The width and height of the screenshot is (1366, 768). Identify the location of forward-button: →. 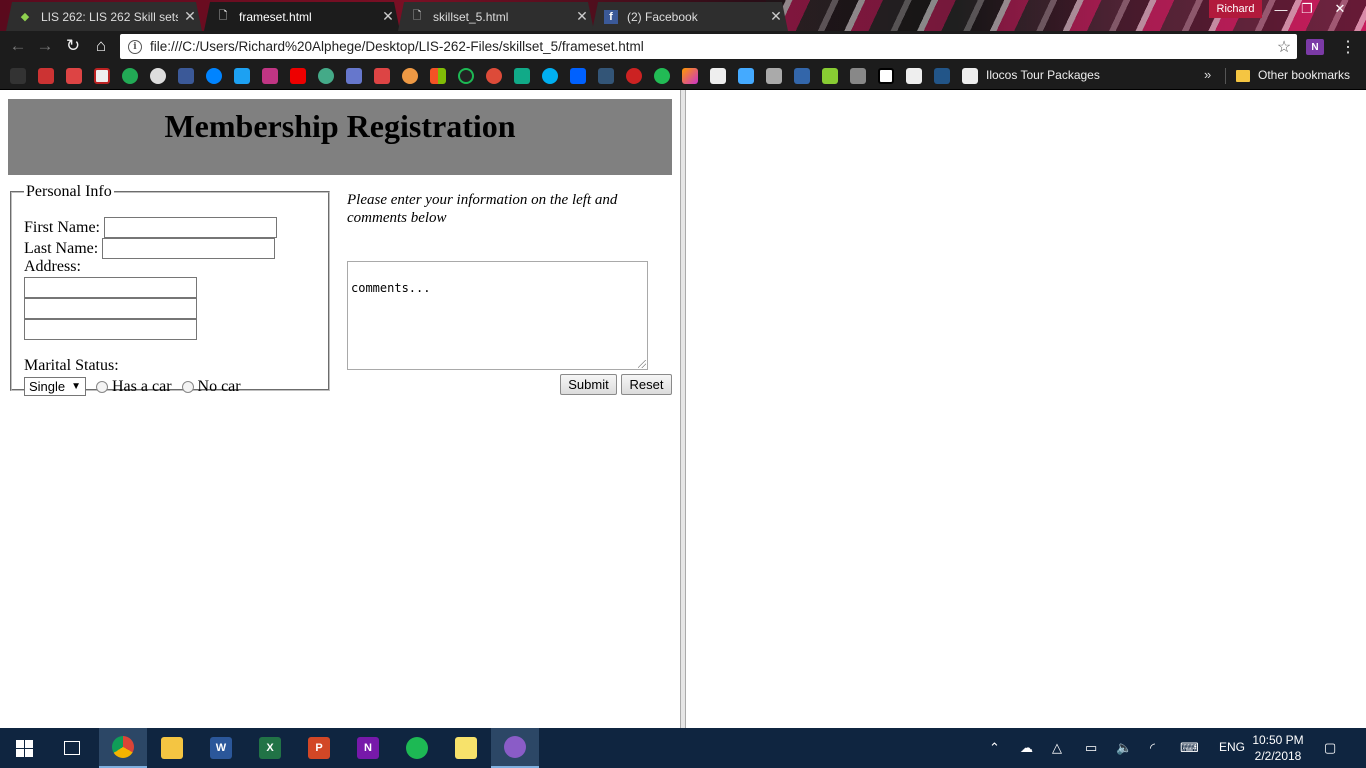
(45, 46).